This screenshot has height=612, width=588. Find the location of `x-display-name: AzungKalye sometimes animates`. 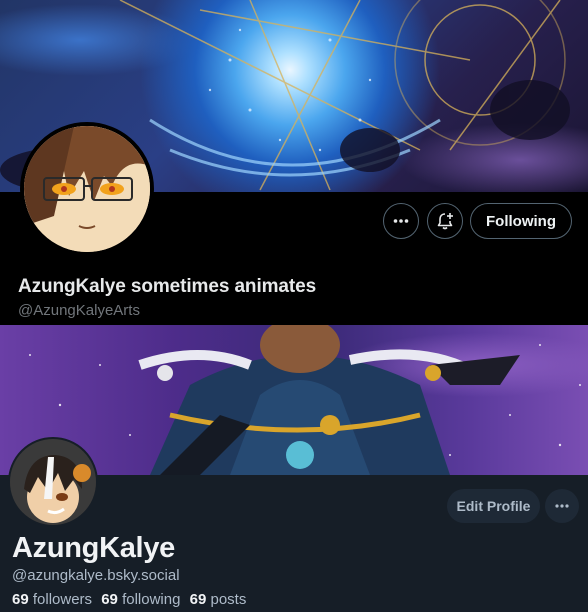

x-display-name: AzungKalye sometimes animates is located at coordinates (167, 286).